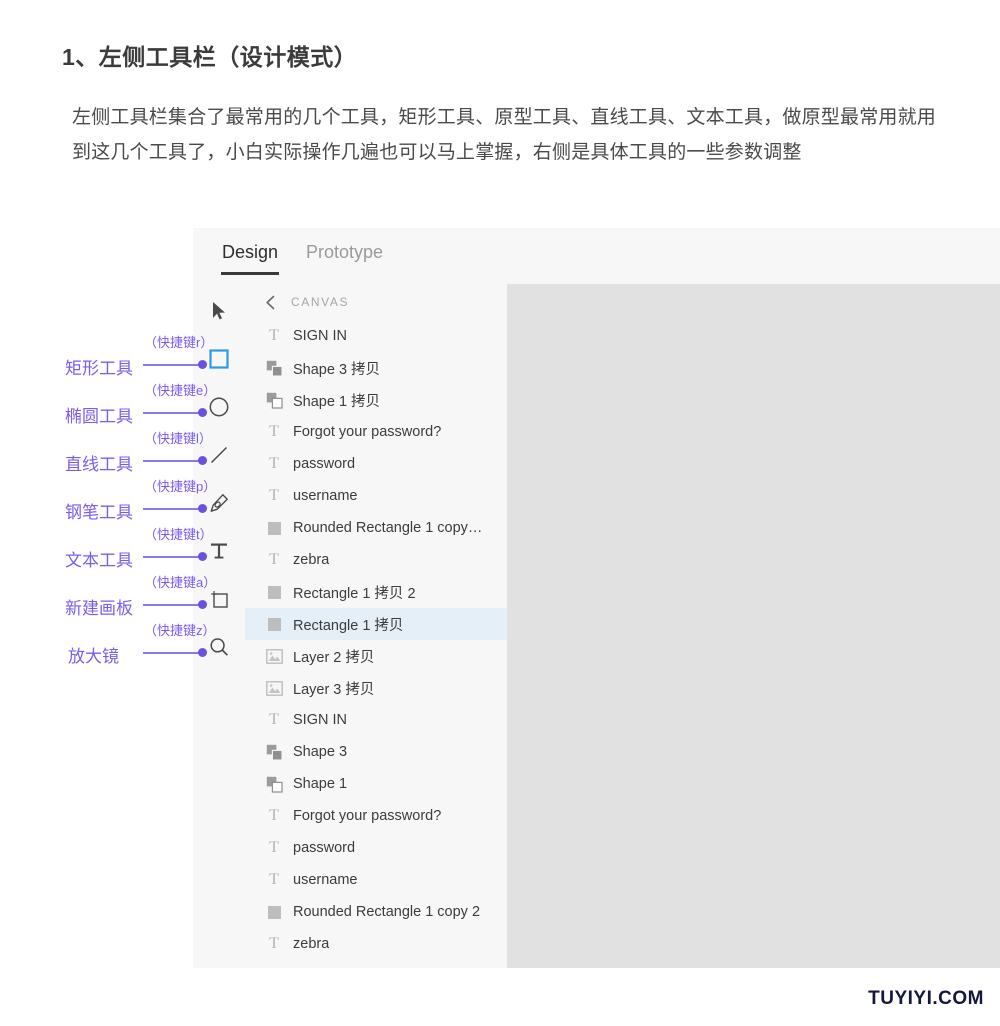 The height and width of the screenshot is (1026, 1000). I want to click on layer-row: Layer 2 拷贝, so click(376, 656).